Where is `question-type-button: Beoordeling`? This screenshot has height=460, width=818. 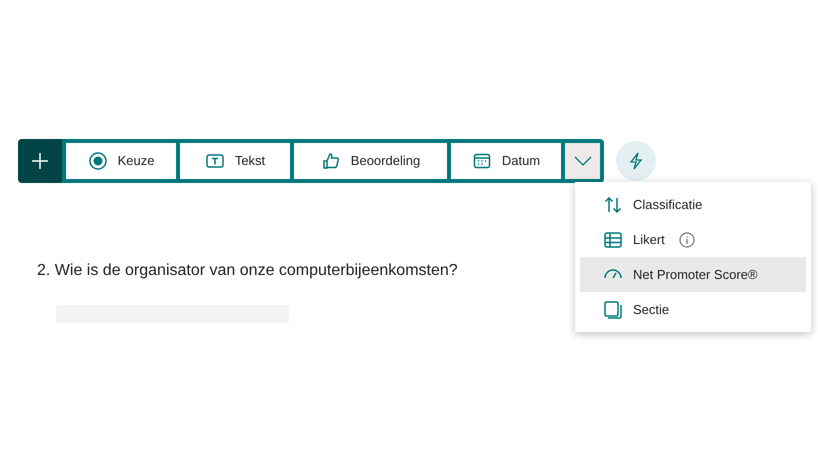 question-type-button: Beoordeling is located at coordinates (370, 161).